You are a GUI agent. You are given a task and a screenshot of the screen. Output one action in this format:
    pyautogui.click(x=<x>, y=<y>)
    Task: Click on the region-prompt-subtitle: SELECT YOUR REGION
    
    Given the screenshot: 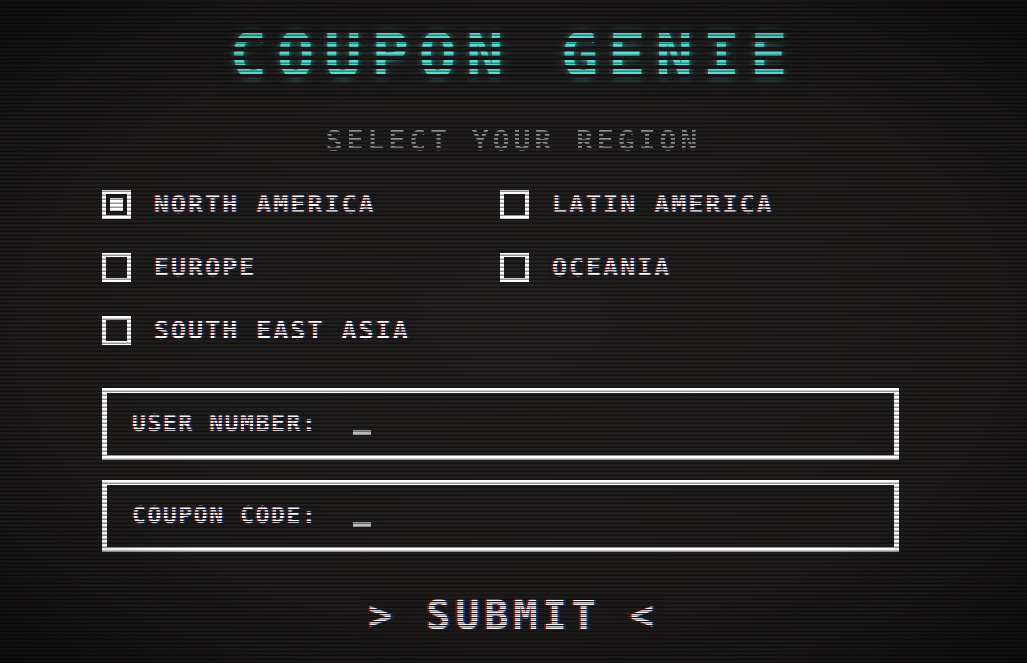 What is the action you would take?
    pyautogui.click(x=513, y=141)
    